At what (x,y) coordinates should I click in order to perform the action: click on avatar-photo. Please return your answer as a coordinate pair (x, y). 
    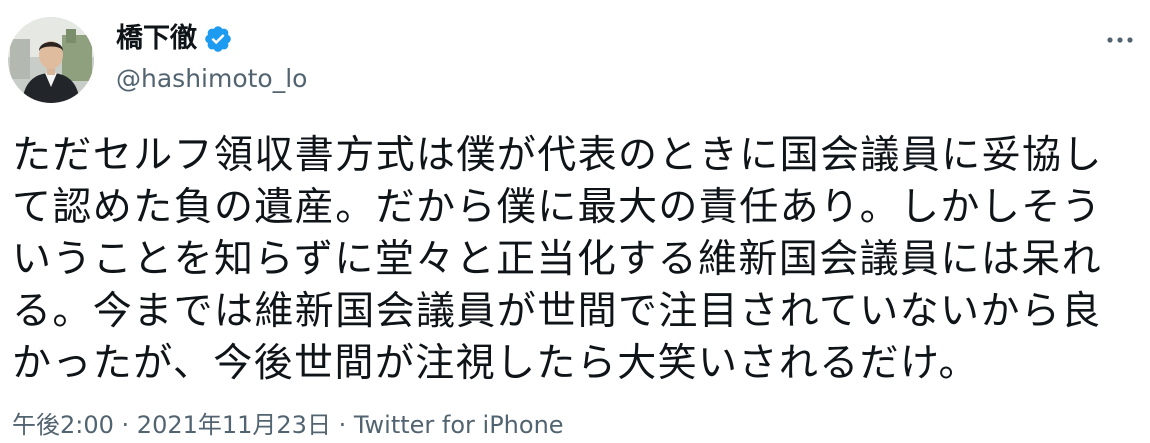
    Looking at the image, I should click on (51, 60).